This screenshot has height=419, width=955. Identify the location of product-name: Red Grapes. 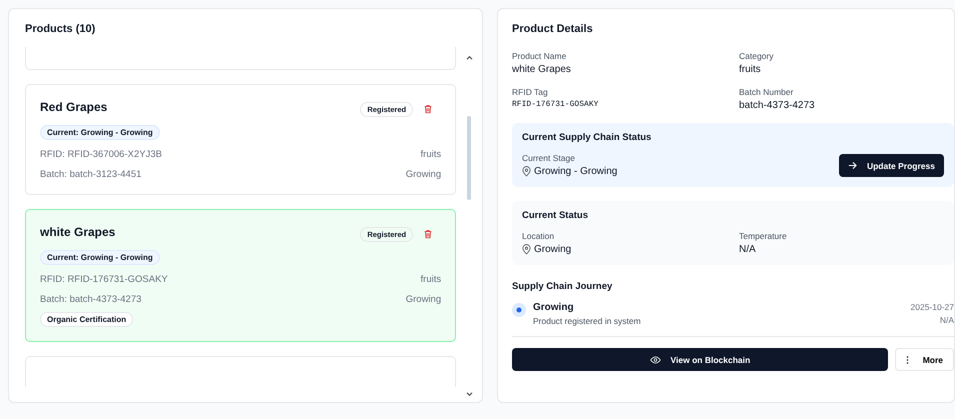
(74, 107).